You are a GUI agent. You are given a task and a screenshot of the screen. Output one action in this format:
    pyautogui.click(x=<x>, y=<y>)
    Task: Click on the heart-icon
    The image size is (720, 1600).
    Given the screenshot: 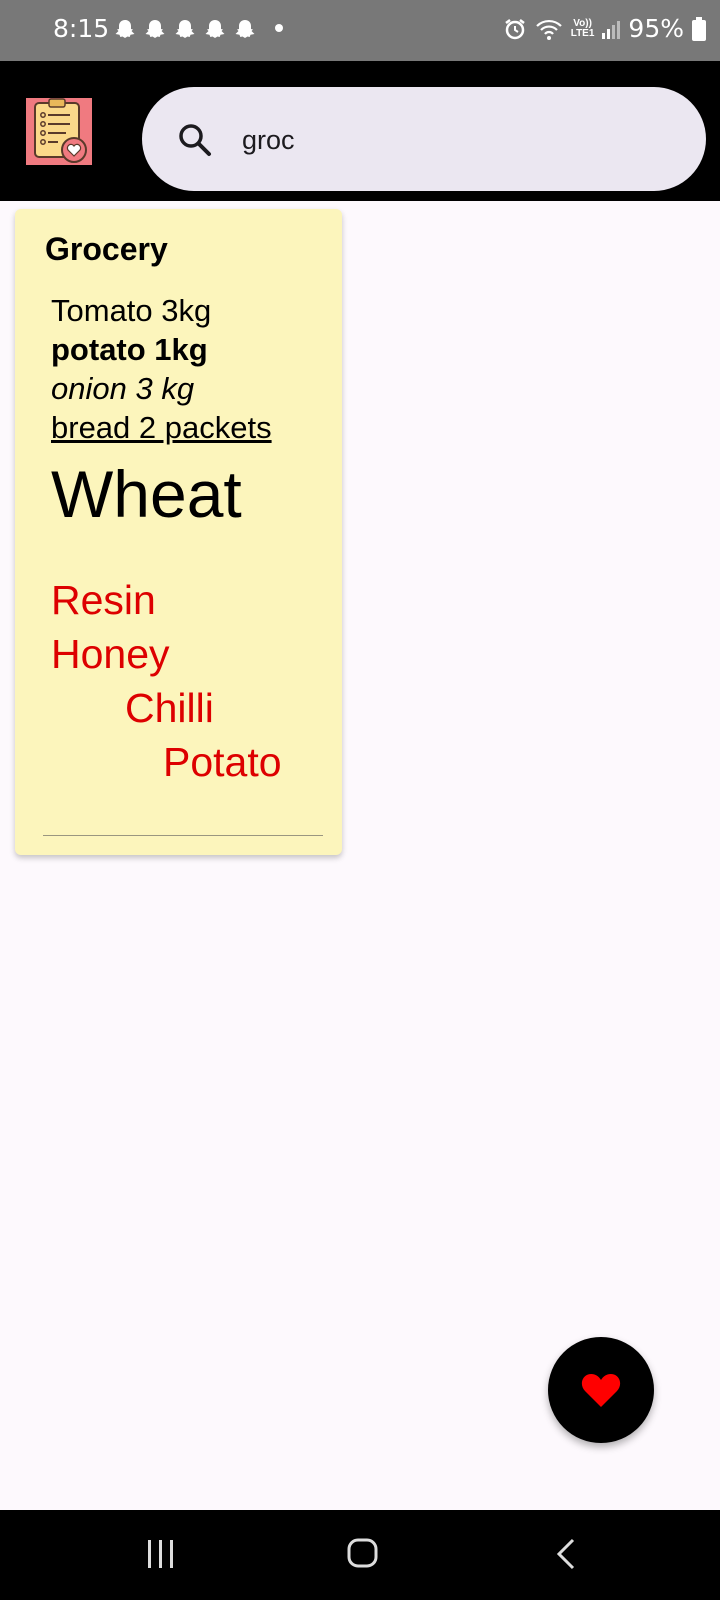 What is the action you would take?
    pyautogui.click(x=601, y=1390)
    